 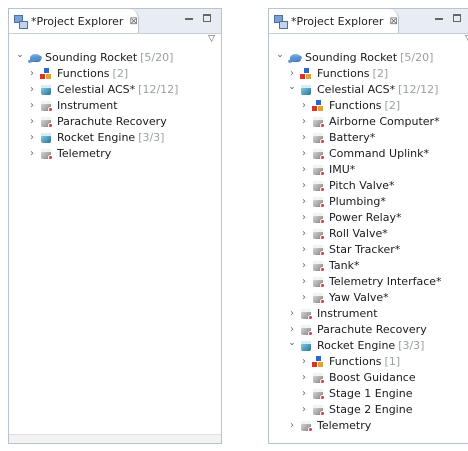 I want to click on tree-item-command-uplink: › Command Uplink*, so click(x=368, y=154).